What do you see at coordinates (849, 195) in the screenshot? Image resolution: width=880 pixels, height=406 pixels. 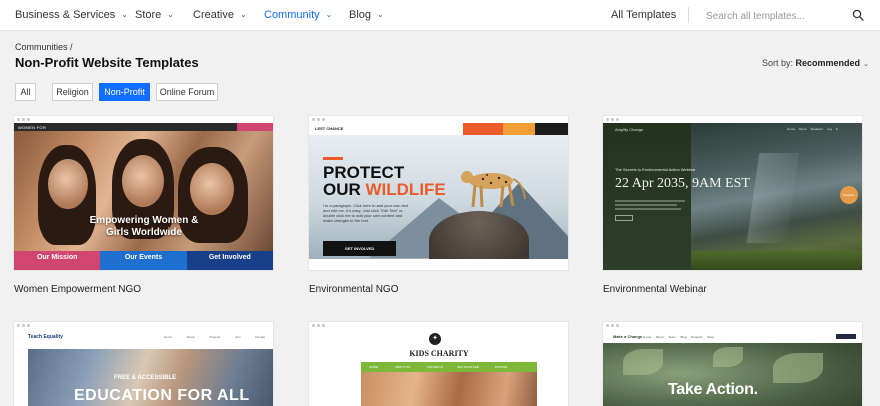 I see `preview-badge: Register` at bounding box center [849, 195].